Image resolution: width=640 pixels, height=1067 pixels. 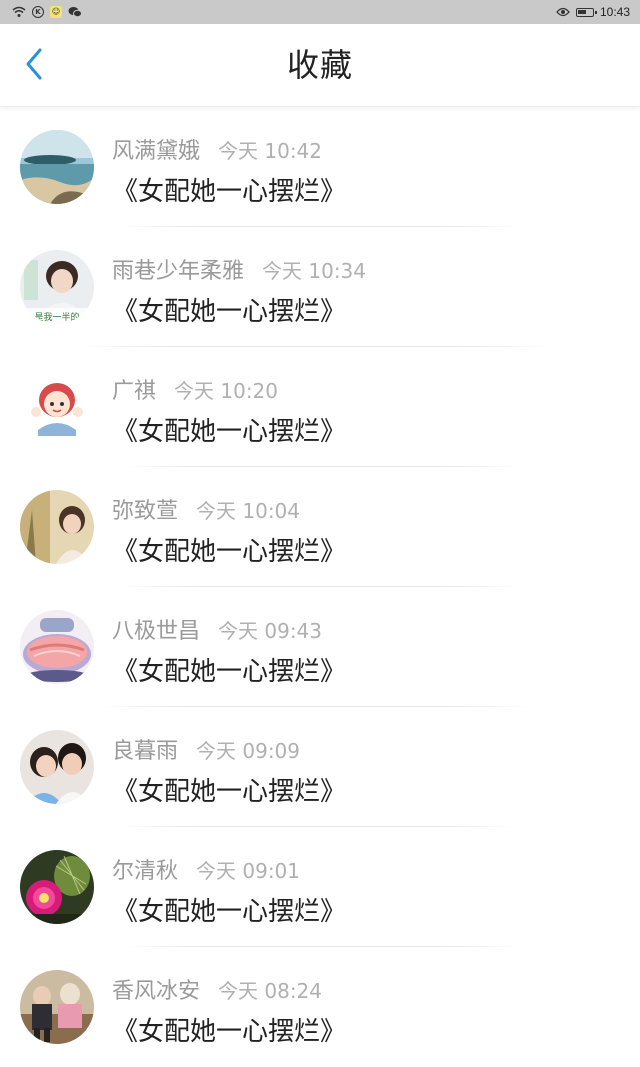 What do you see at coordinates (57, 287) in the screenshot?
I see `avatar: 是我一半的` at bounding box center [57, 287].